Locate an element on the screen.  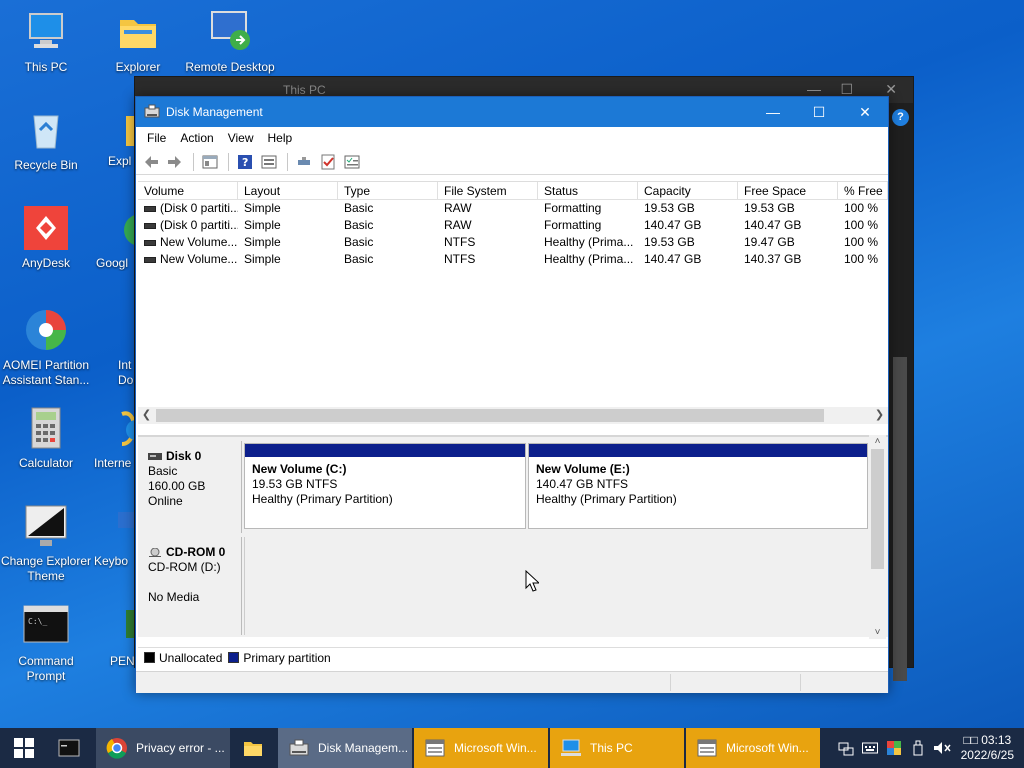
internet-explorer-icon is located at coordinates (124, 428).